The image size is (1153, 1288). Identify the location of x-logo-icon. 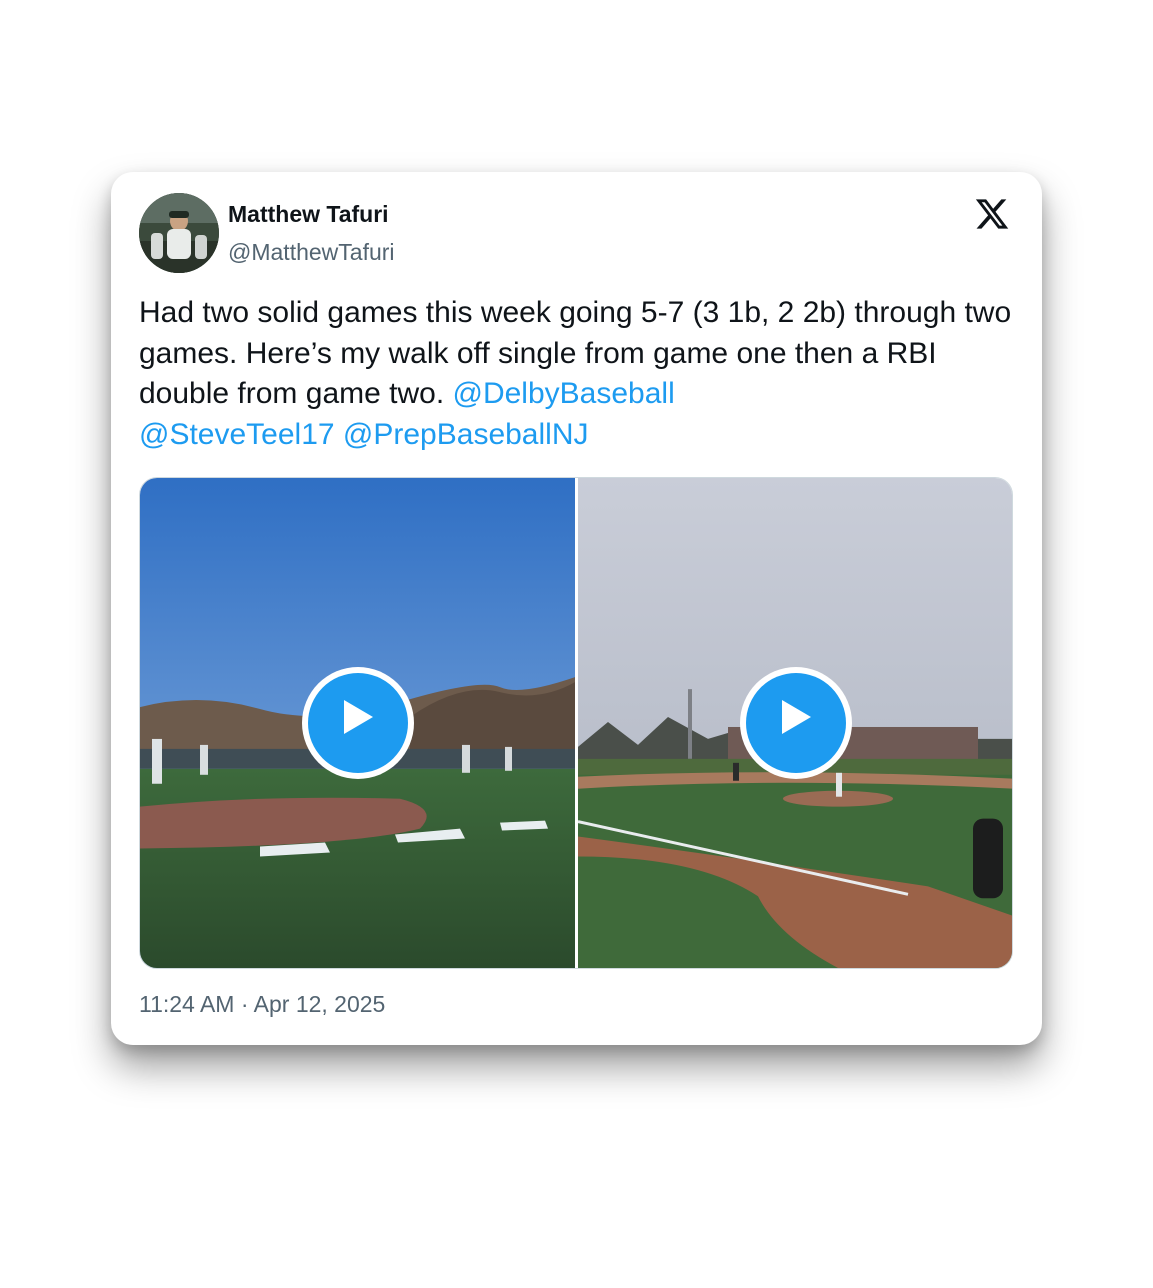
(992, 214).